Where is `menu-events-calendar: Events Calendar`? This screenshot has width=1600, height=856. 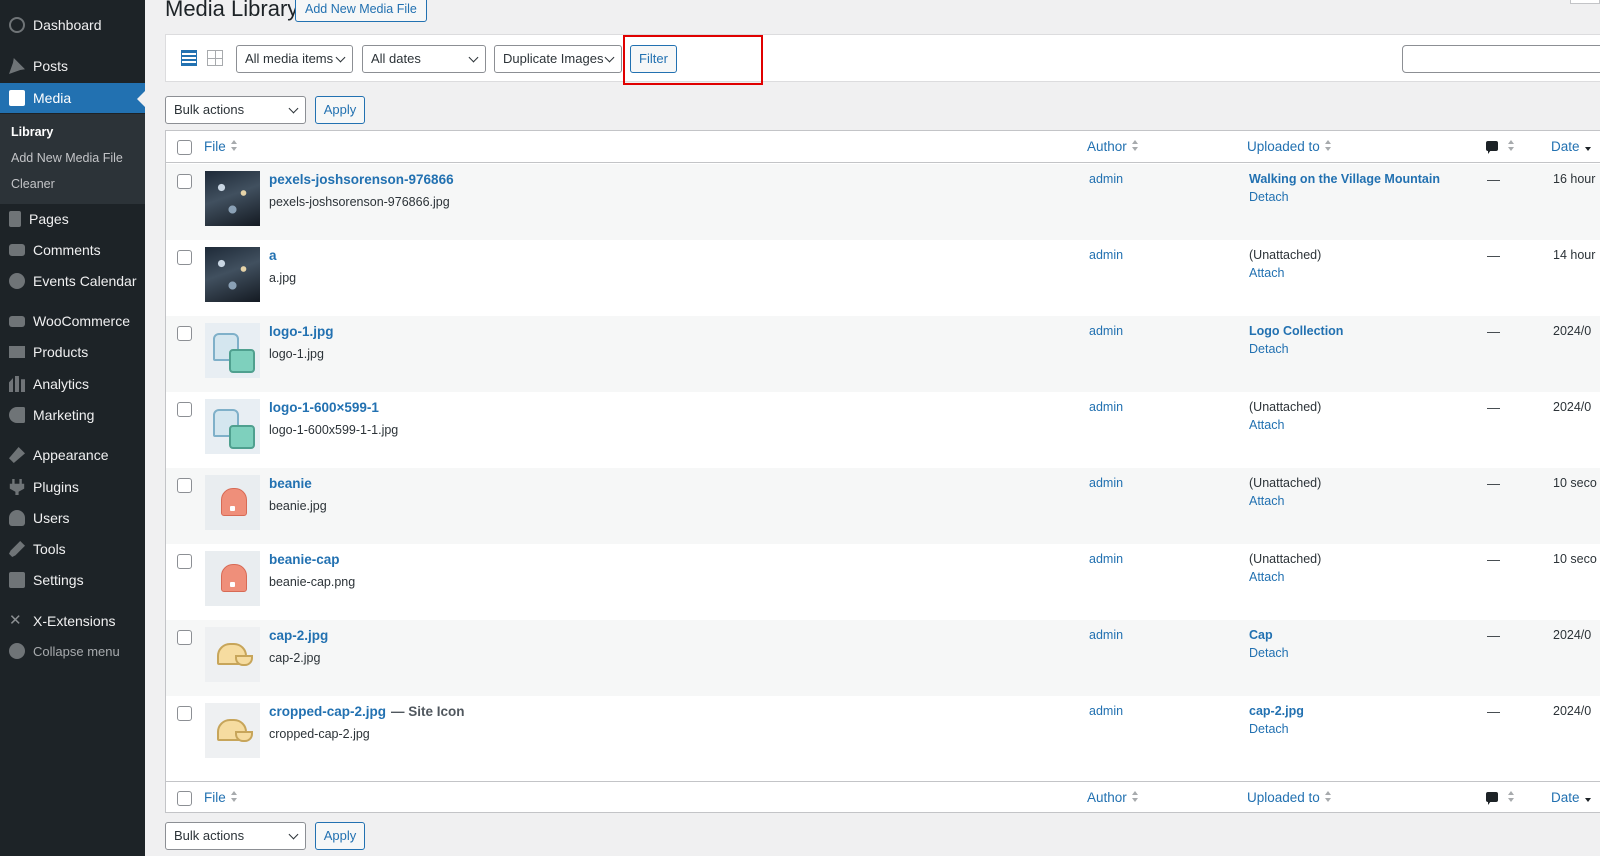 menu-events-calendar: Events Calendar is located at coordinates (72, 281).